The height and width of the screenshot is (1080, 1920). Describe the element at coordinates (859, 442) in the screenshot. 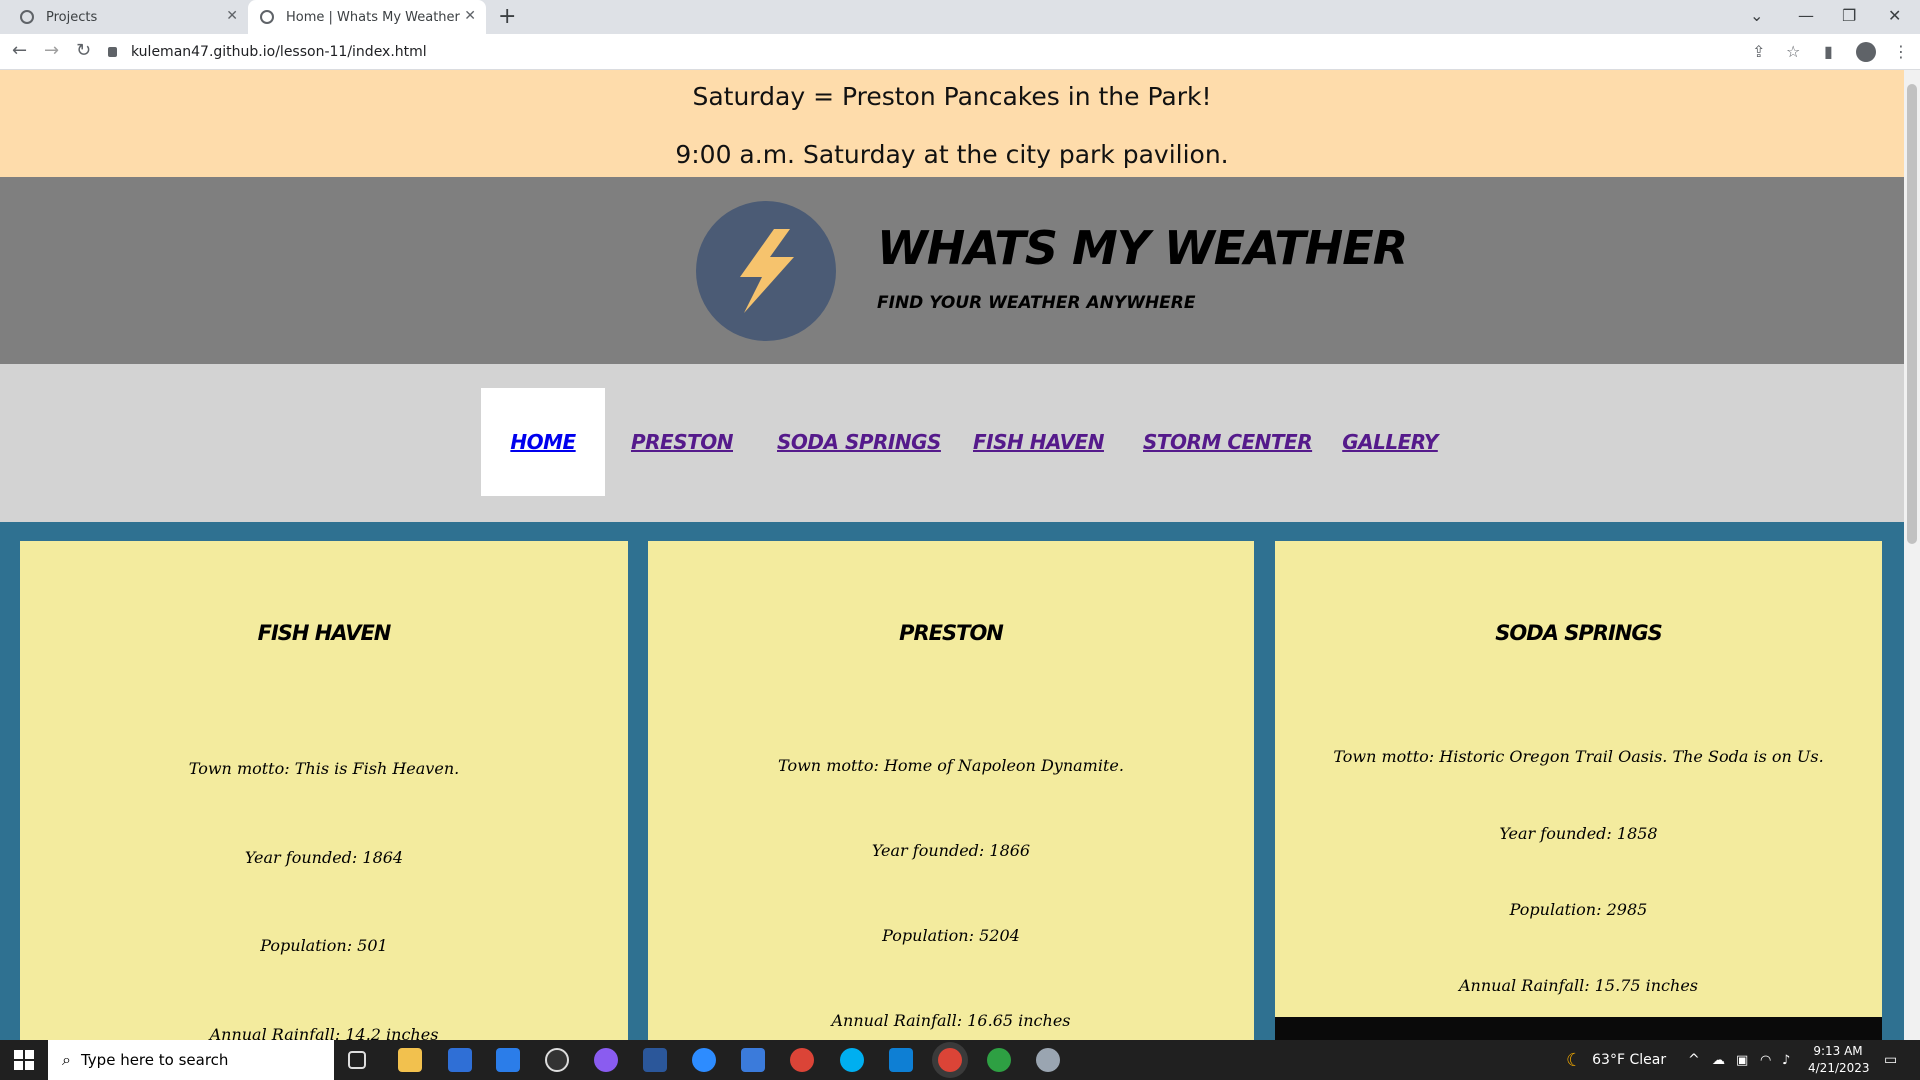

I see `nav-soda-springs: SODA SPRINGS` at that location.